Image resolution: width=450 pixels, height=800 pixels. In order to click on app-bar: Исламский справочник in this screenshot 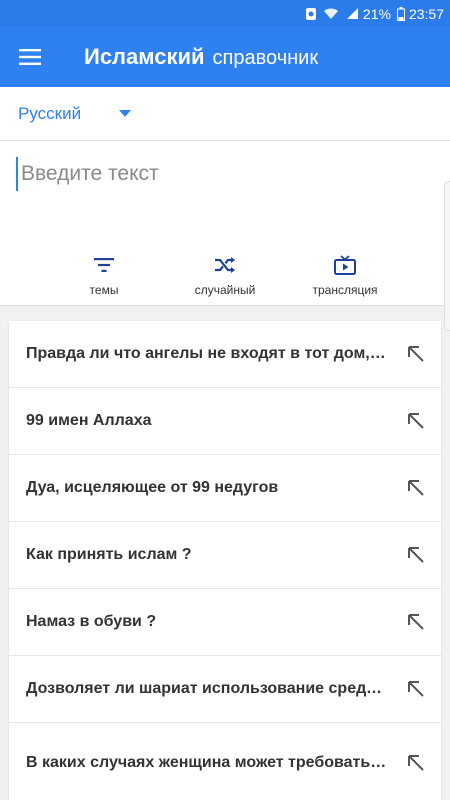, I will do `click(225, 57)`.